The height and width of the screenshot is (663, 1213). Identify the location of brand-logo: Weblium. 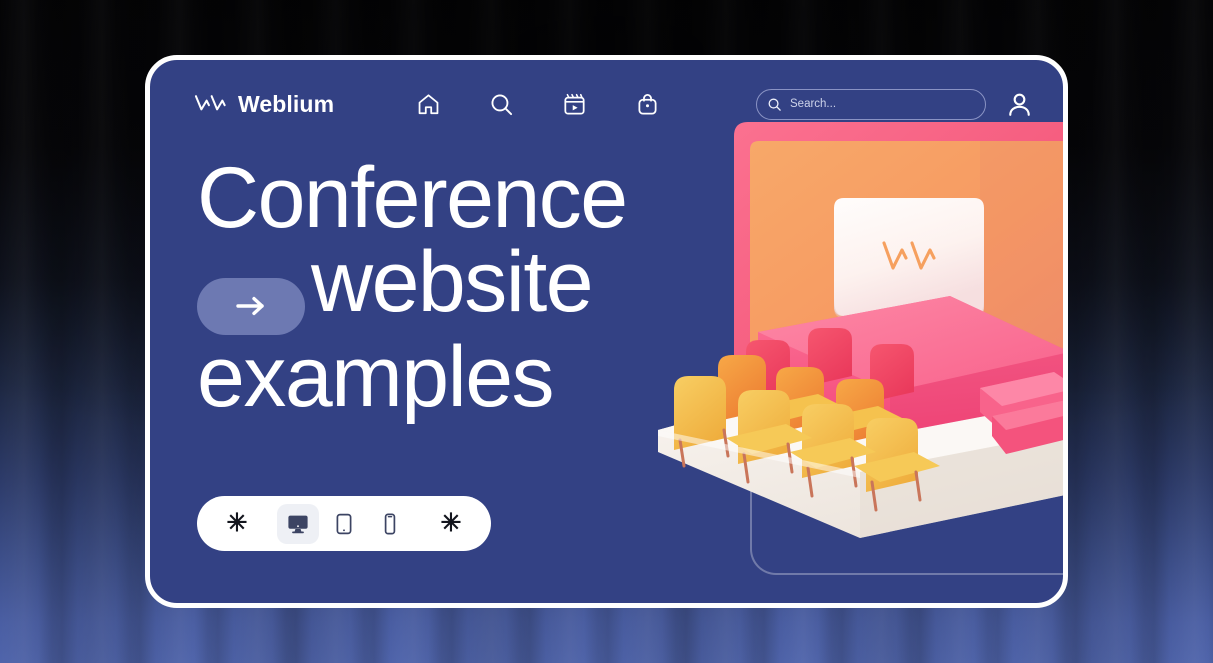
(264, 104).